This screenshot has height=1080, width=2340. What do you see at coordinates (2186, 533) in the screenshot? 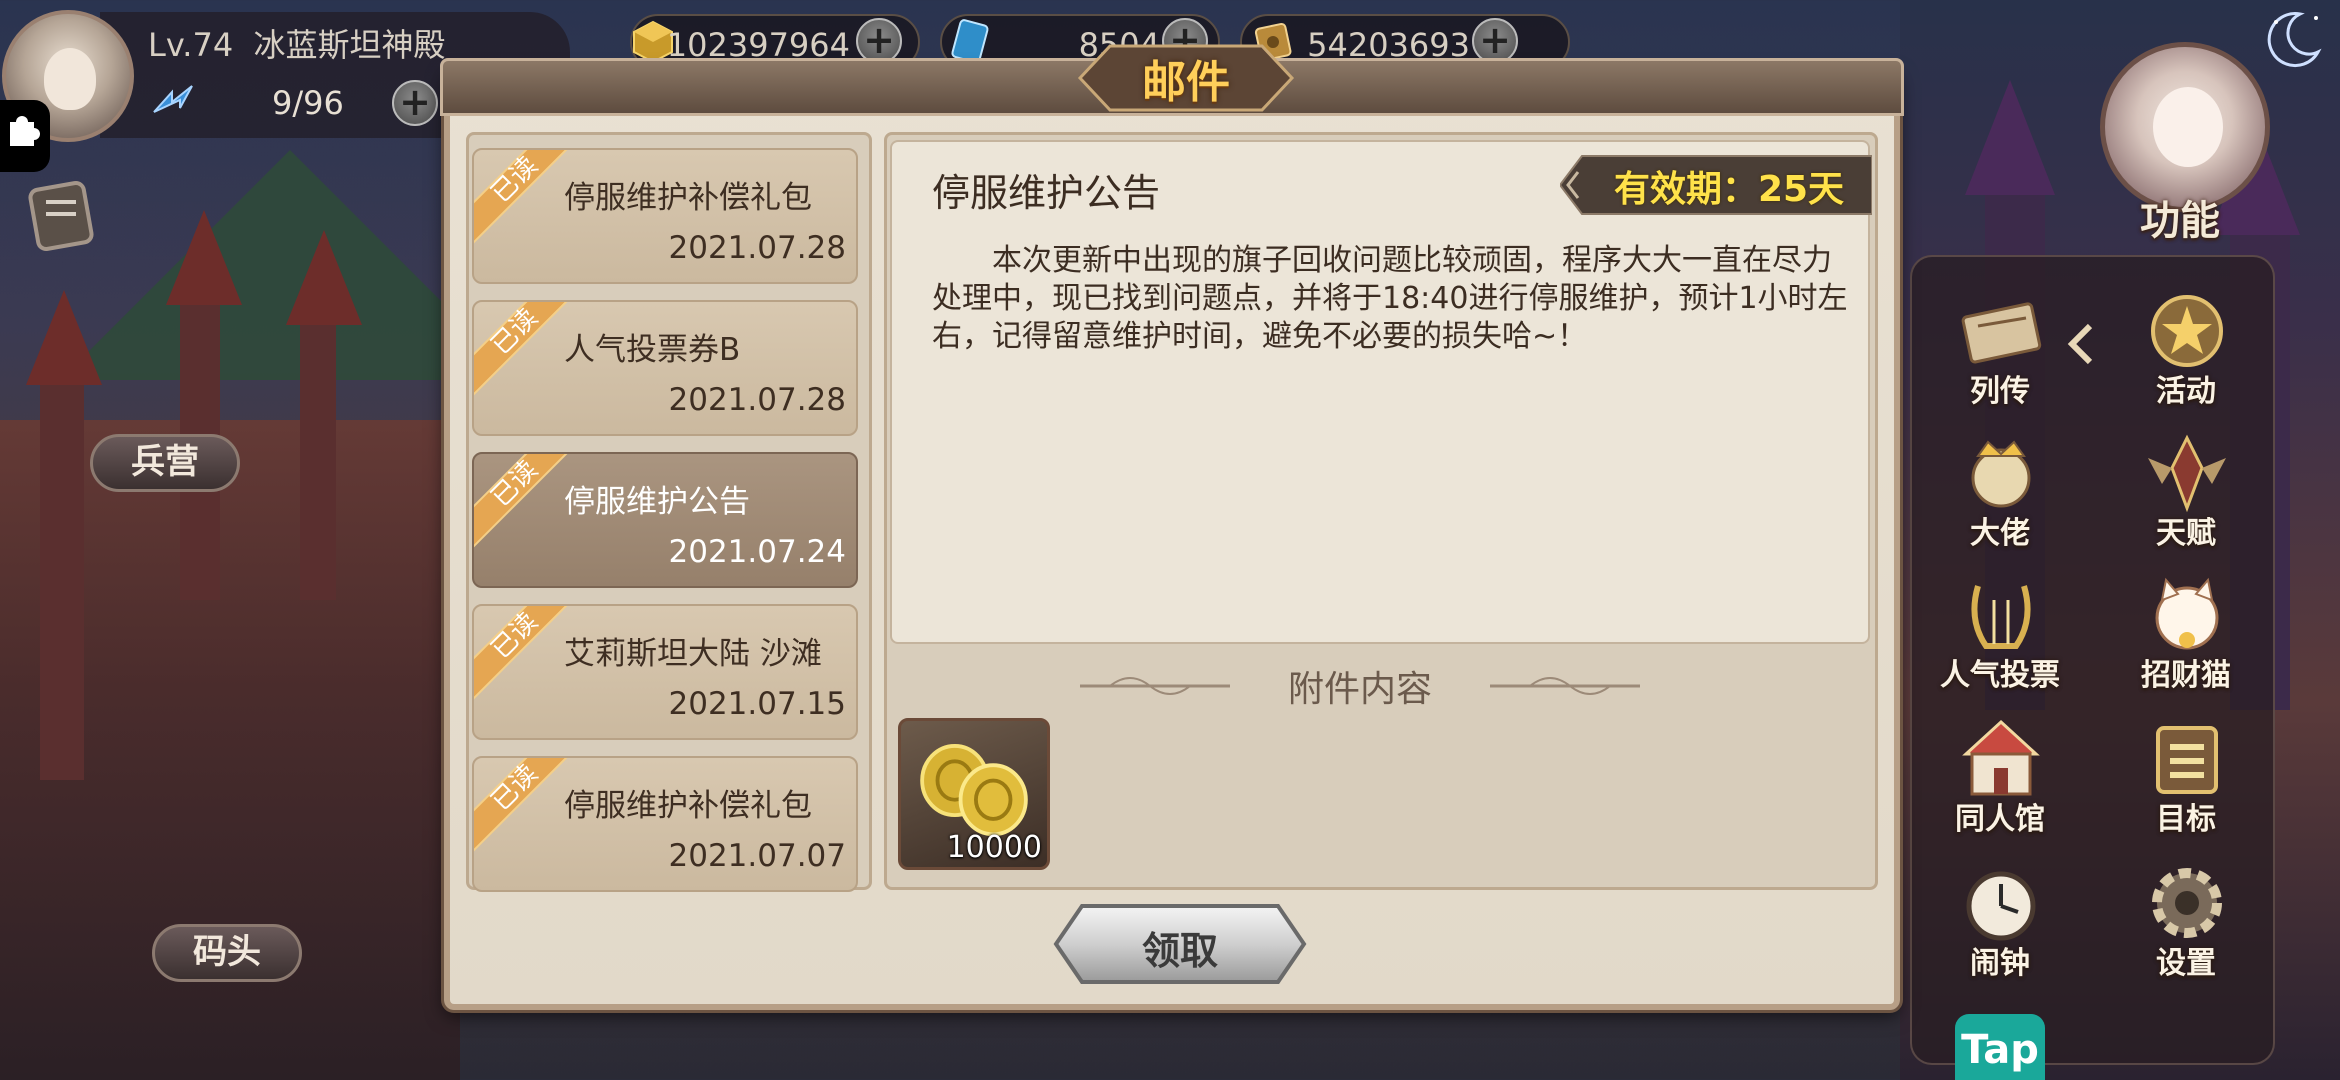
I see `func-label: 天赋` at bounding box center [2186, 533].